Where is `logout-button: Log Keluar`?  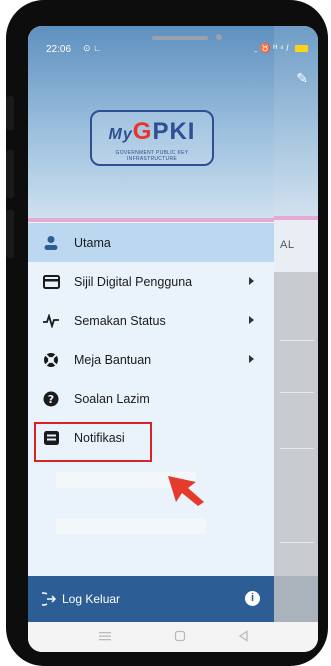
logout-button: Log Keluar is located at coordinates (91, 599).